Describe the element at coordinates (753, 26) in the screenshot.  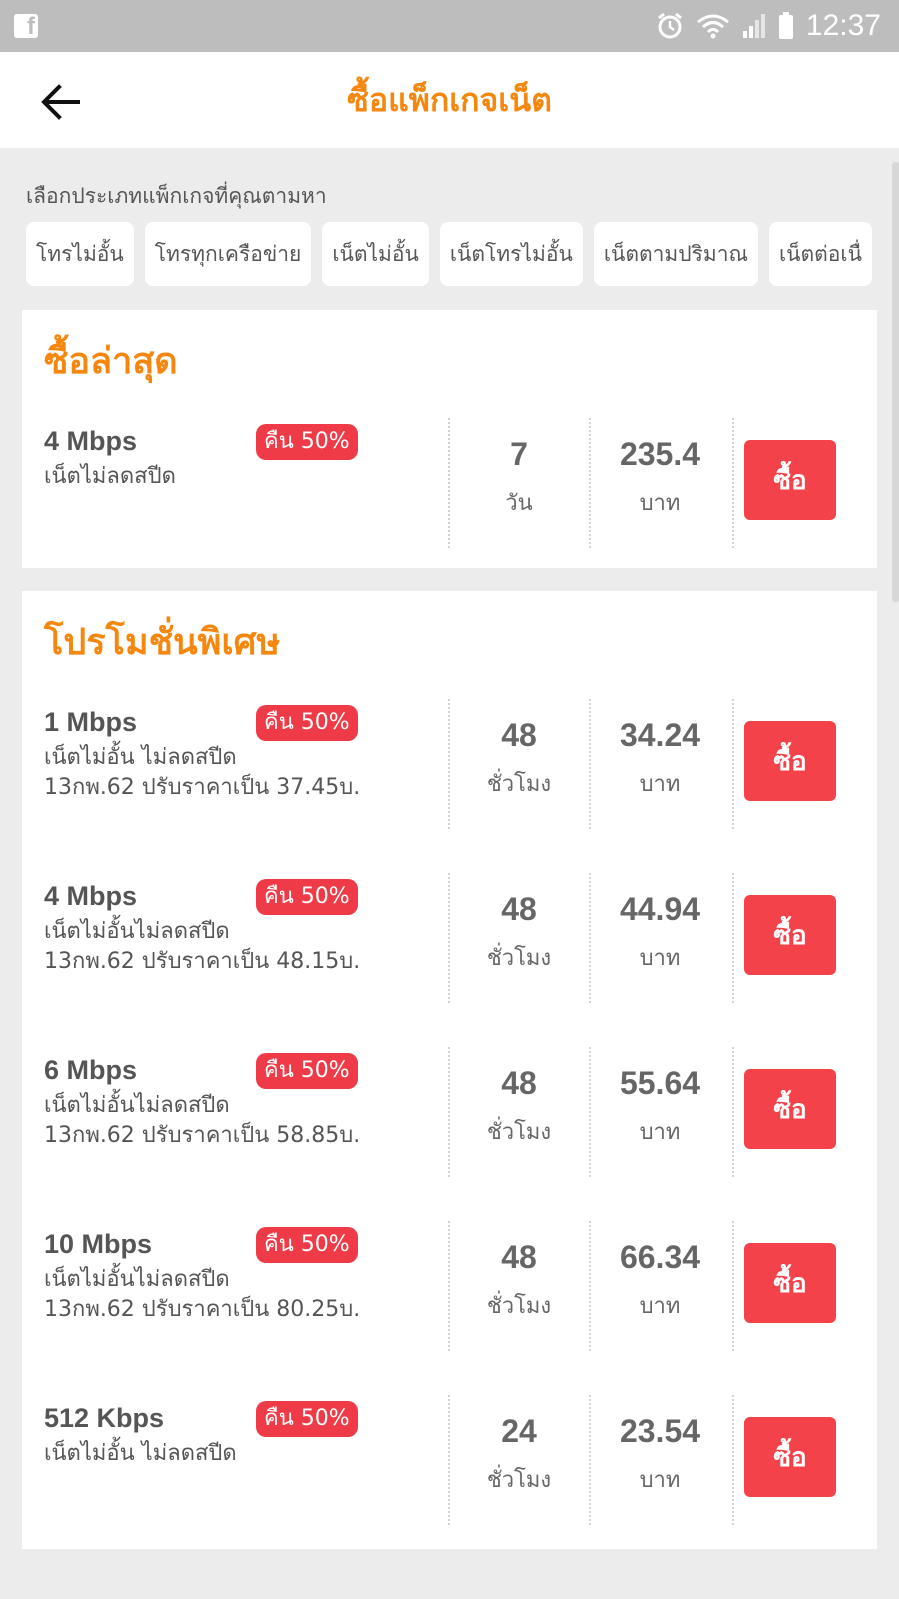
I see `signal-icon` at that location.